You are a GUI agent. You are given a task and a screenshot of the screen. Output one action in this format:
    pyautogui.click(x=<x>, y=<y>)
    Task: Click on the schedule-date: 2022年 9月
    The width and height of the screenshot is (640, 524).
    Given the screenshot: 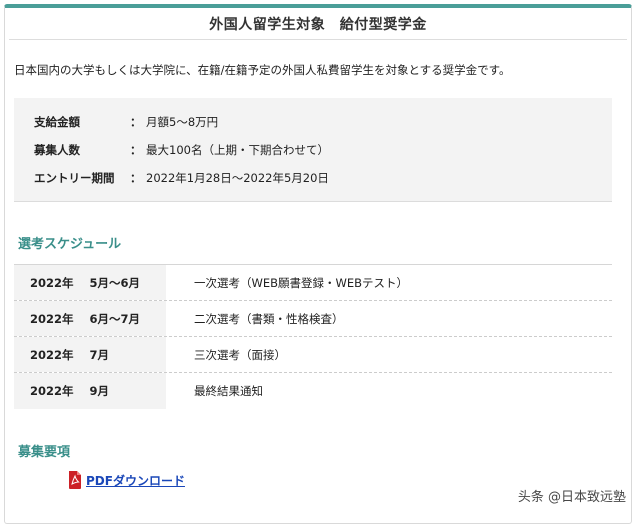 What is the action you would take?
    pyautogui.click(x=90, y=391)
    